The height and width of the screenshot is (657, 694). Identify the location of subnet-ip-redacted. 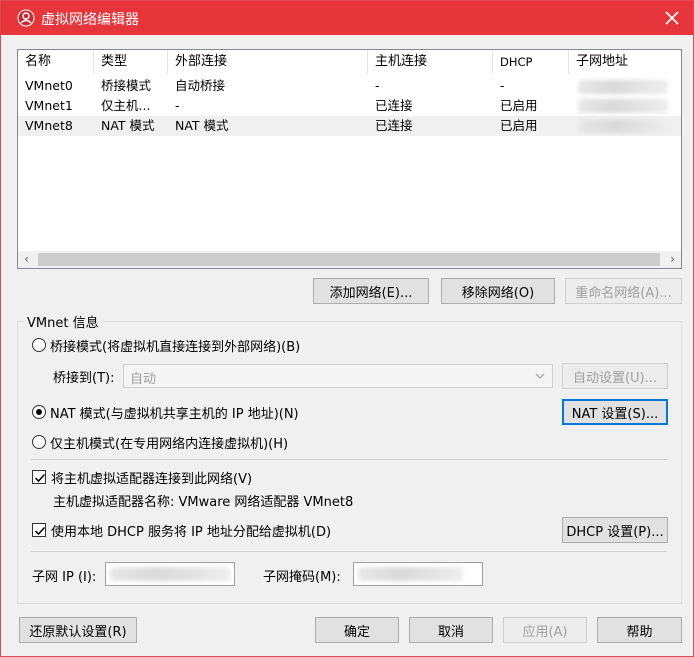
(170, 574).